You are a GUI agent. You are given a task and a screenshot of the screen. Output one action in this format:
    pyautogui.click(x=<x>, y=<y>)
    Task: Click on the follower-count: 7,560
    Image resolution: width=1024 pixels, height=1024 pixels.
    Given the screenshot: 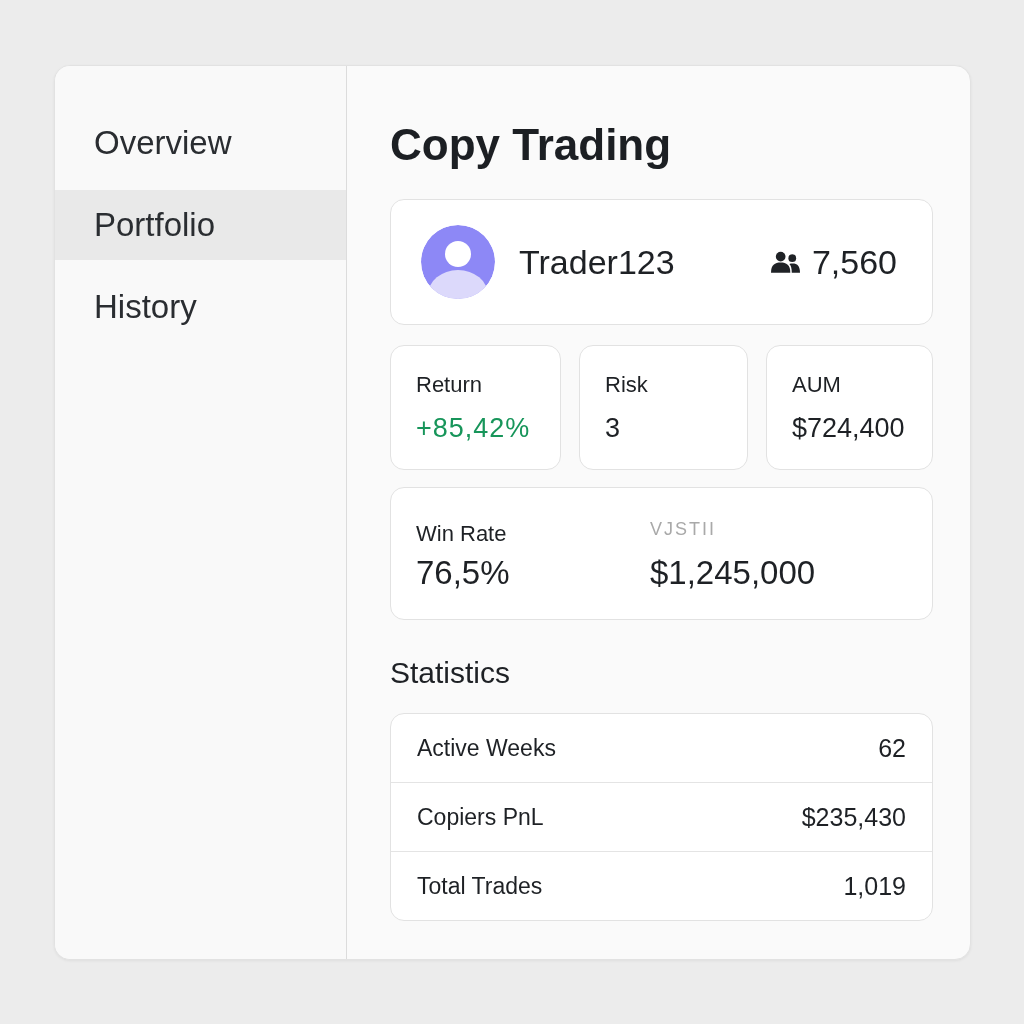 What is the action you would take?
    pyautogui.click(x=854, y=262)
    